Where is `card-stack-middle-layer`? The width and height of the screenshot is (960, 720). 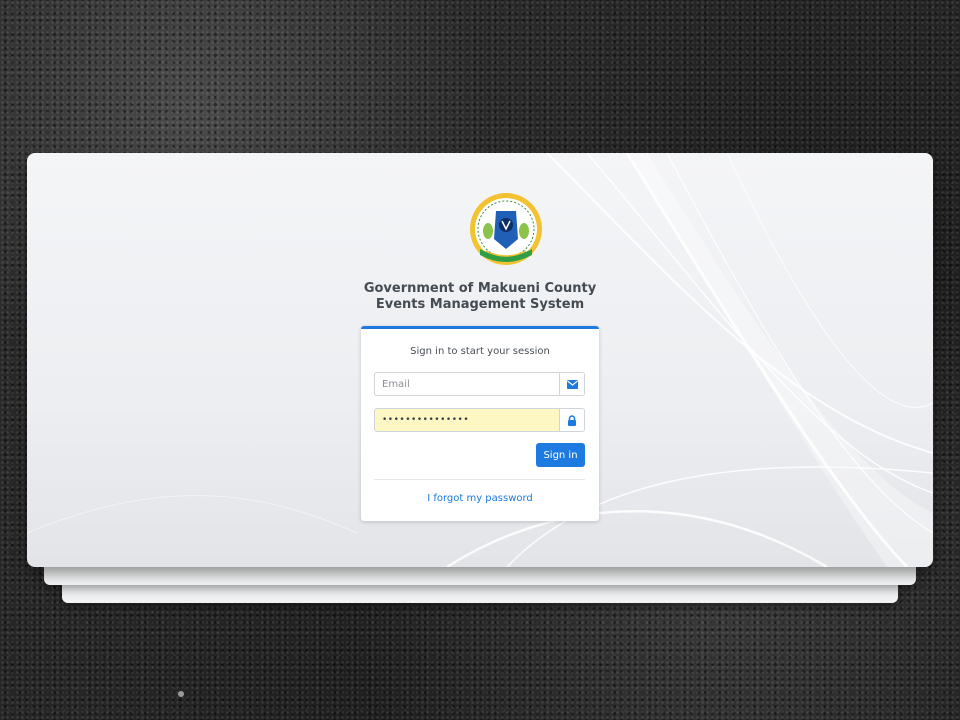 card-stack-middle-layer is located at coordinates (480, 576).